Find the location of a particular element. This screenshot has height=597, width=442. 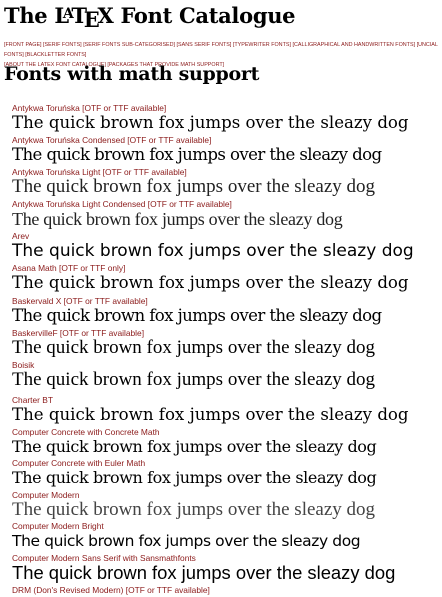

font-name-link: Charter BT is located at coordinates (210, 400).